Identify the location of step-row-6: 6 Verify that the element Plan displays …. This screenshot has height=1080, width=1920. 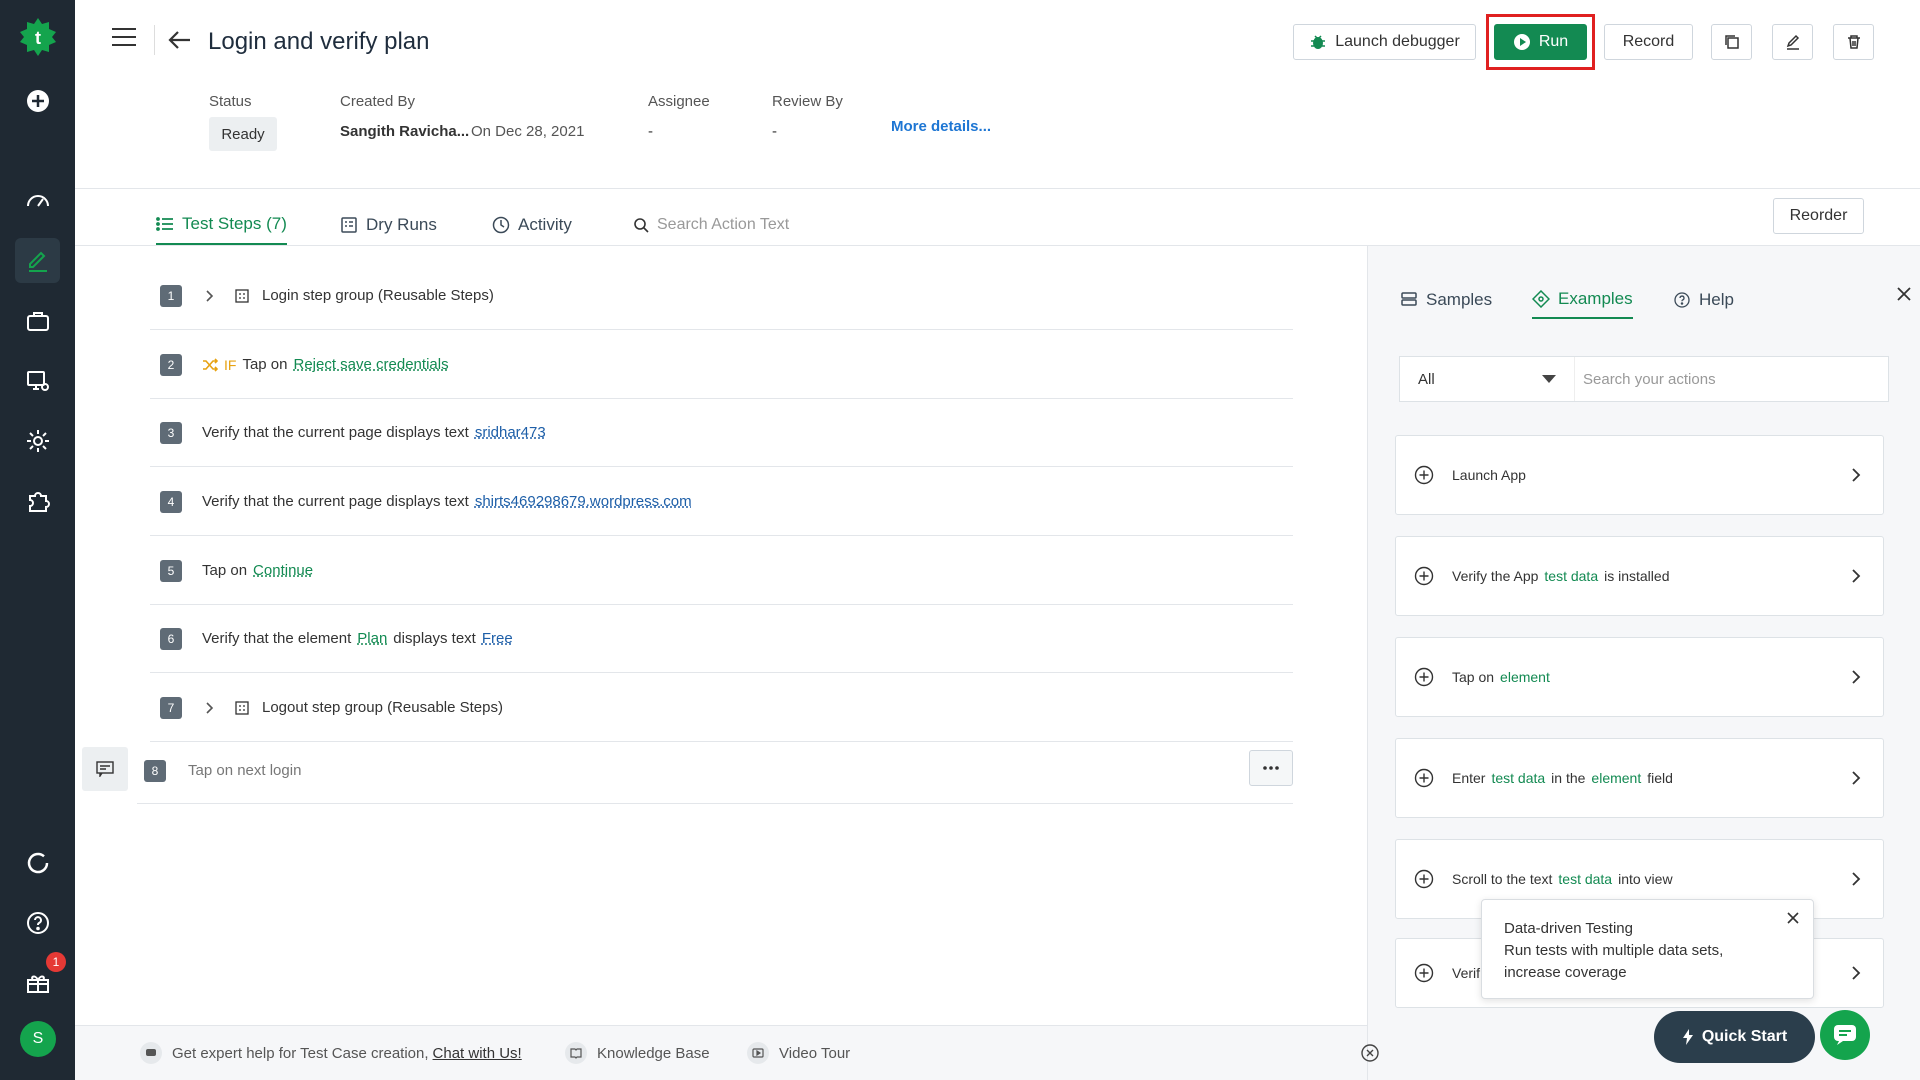
(721, 639).